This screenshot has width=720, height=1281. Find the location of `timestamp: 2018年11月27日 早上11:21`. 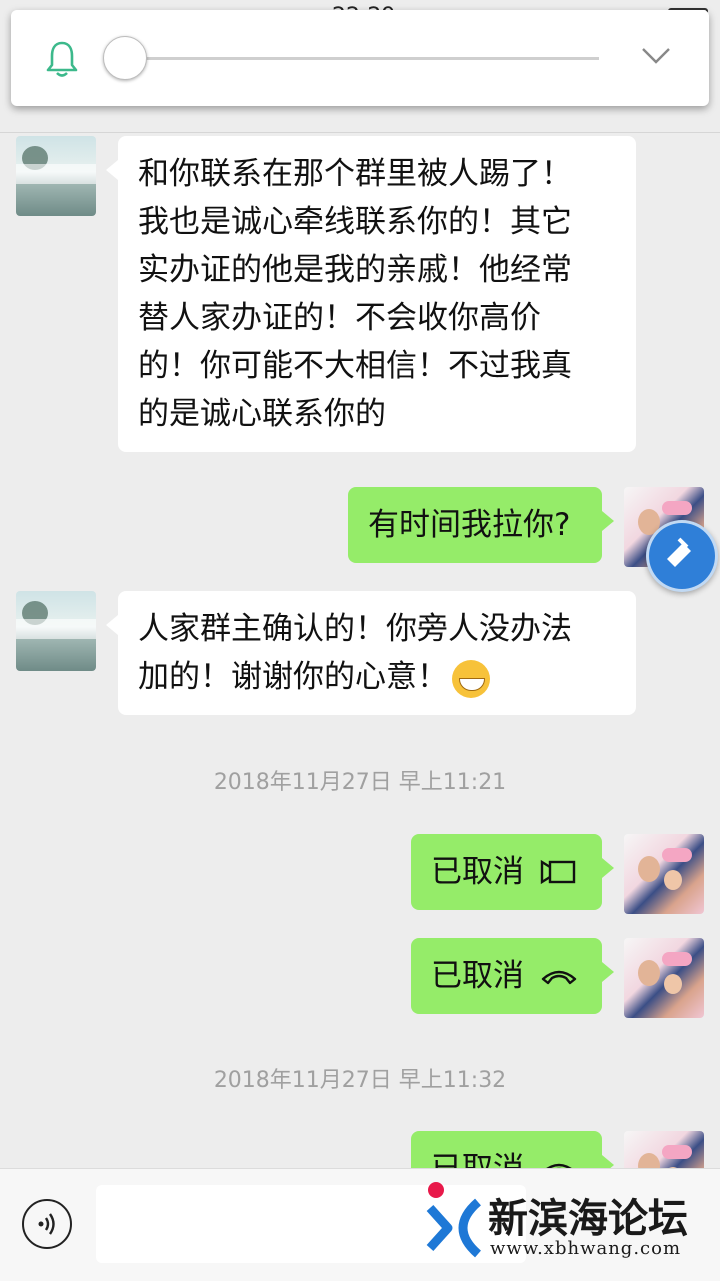

timestamp: 2018年11月27日 早上11:21 is located at coordinates (360, 782).